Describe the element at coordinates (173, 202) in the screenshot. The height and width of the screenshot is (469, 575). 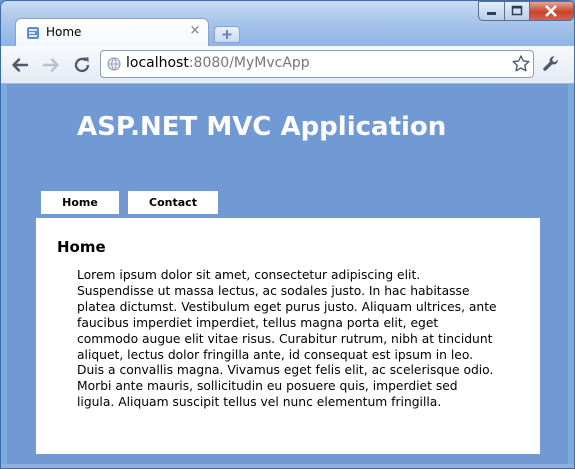
I see `menu-item-contact: Contact` at that location.